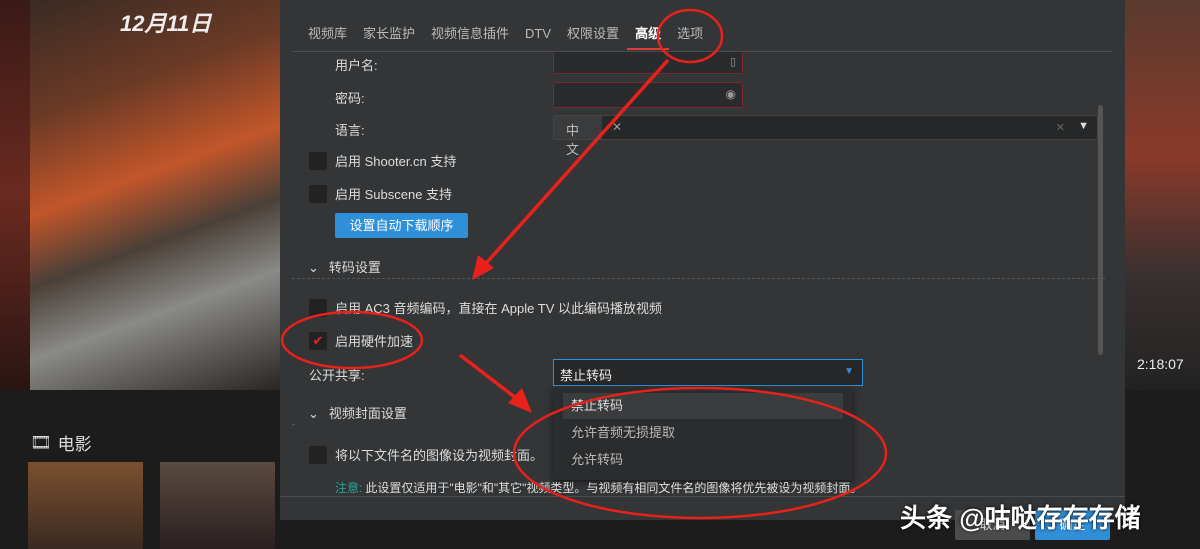 The height and width of the screenshot is (549, 1200). I want to click on language-tag: 中文, so click(578, 136).